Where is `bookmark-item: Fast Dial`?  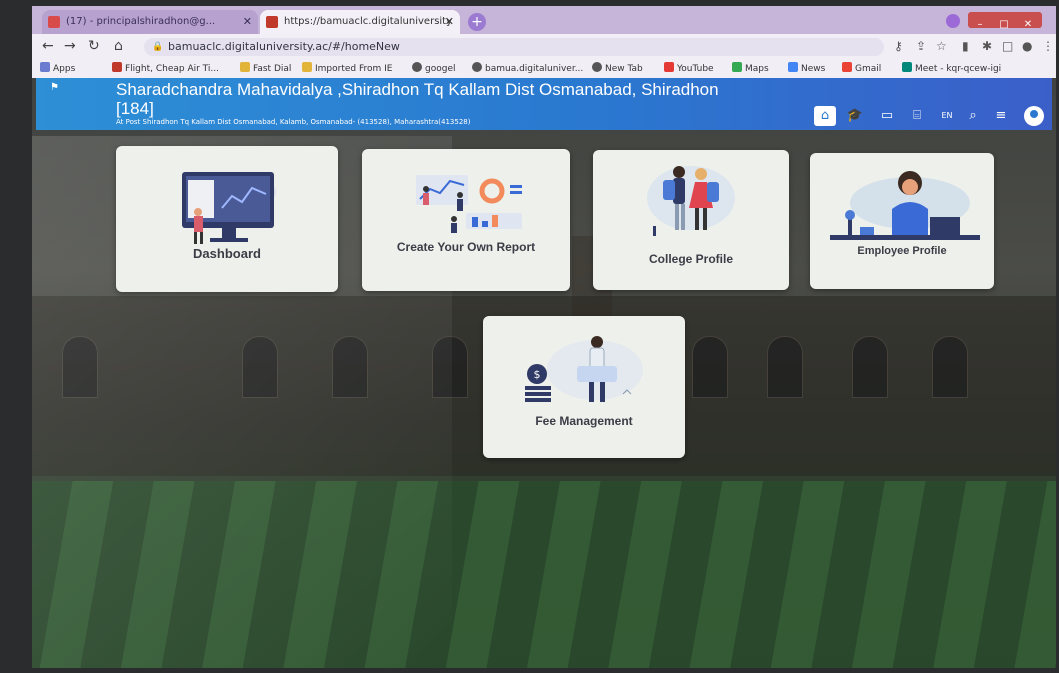 bookmark-item: Fast Dial is located at coordinates (265, 68).